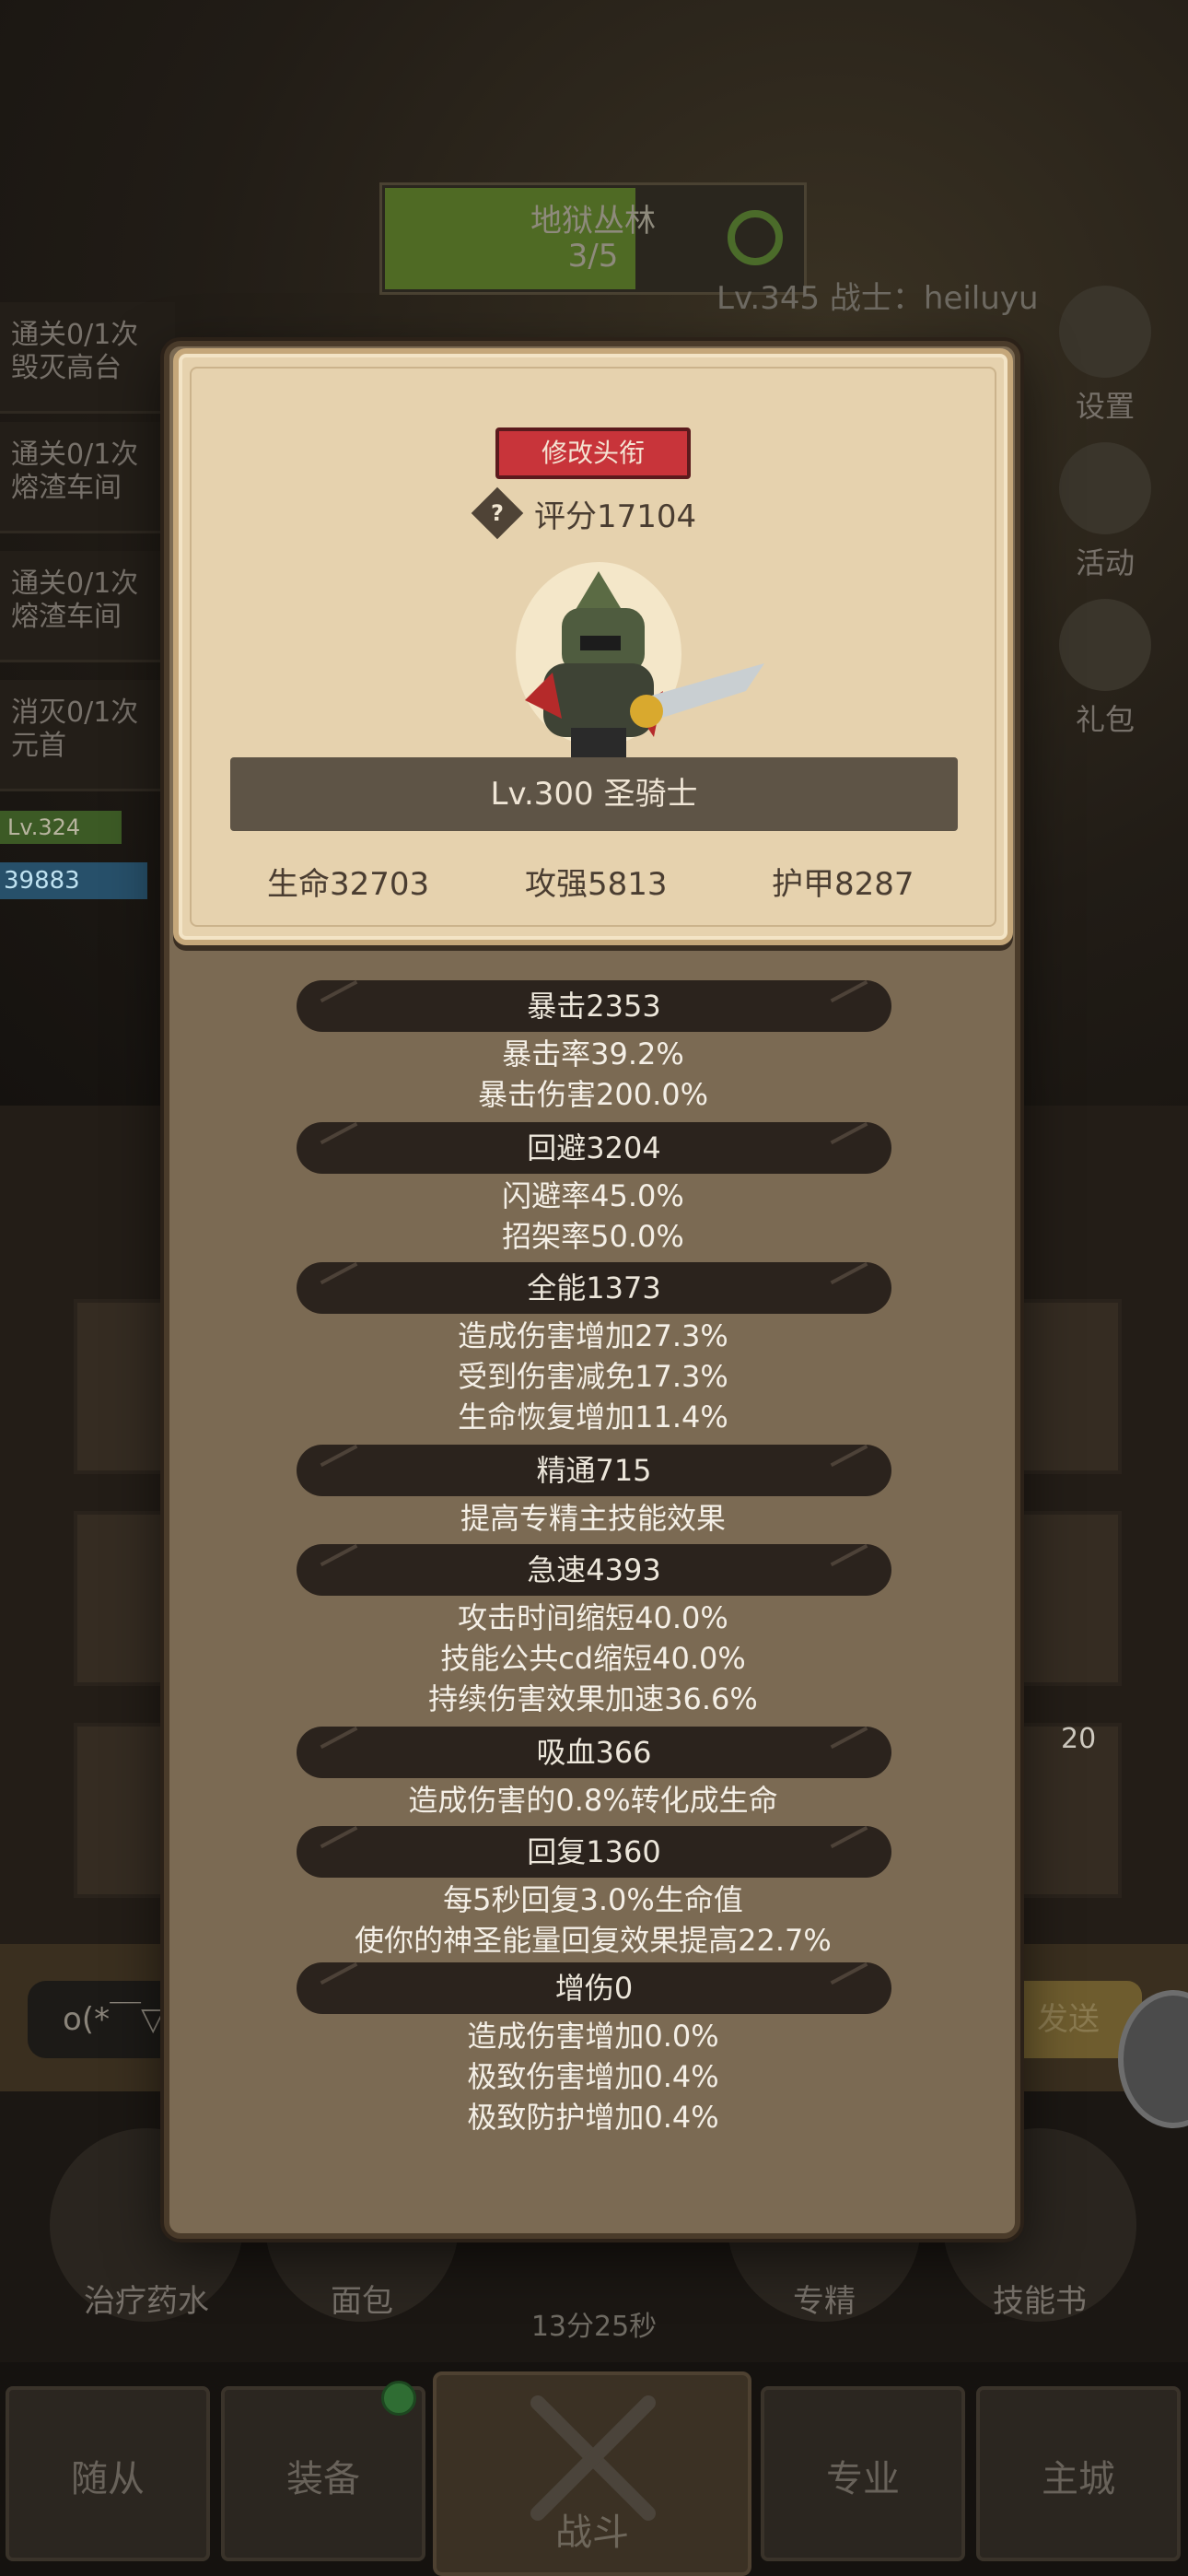  I want to click on nav-label: 装备, so click(323, 2479).